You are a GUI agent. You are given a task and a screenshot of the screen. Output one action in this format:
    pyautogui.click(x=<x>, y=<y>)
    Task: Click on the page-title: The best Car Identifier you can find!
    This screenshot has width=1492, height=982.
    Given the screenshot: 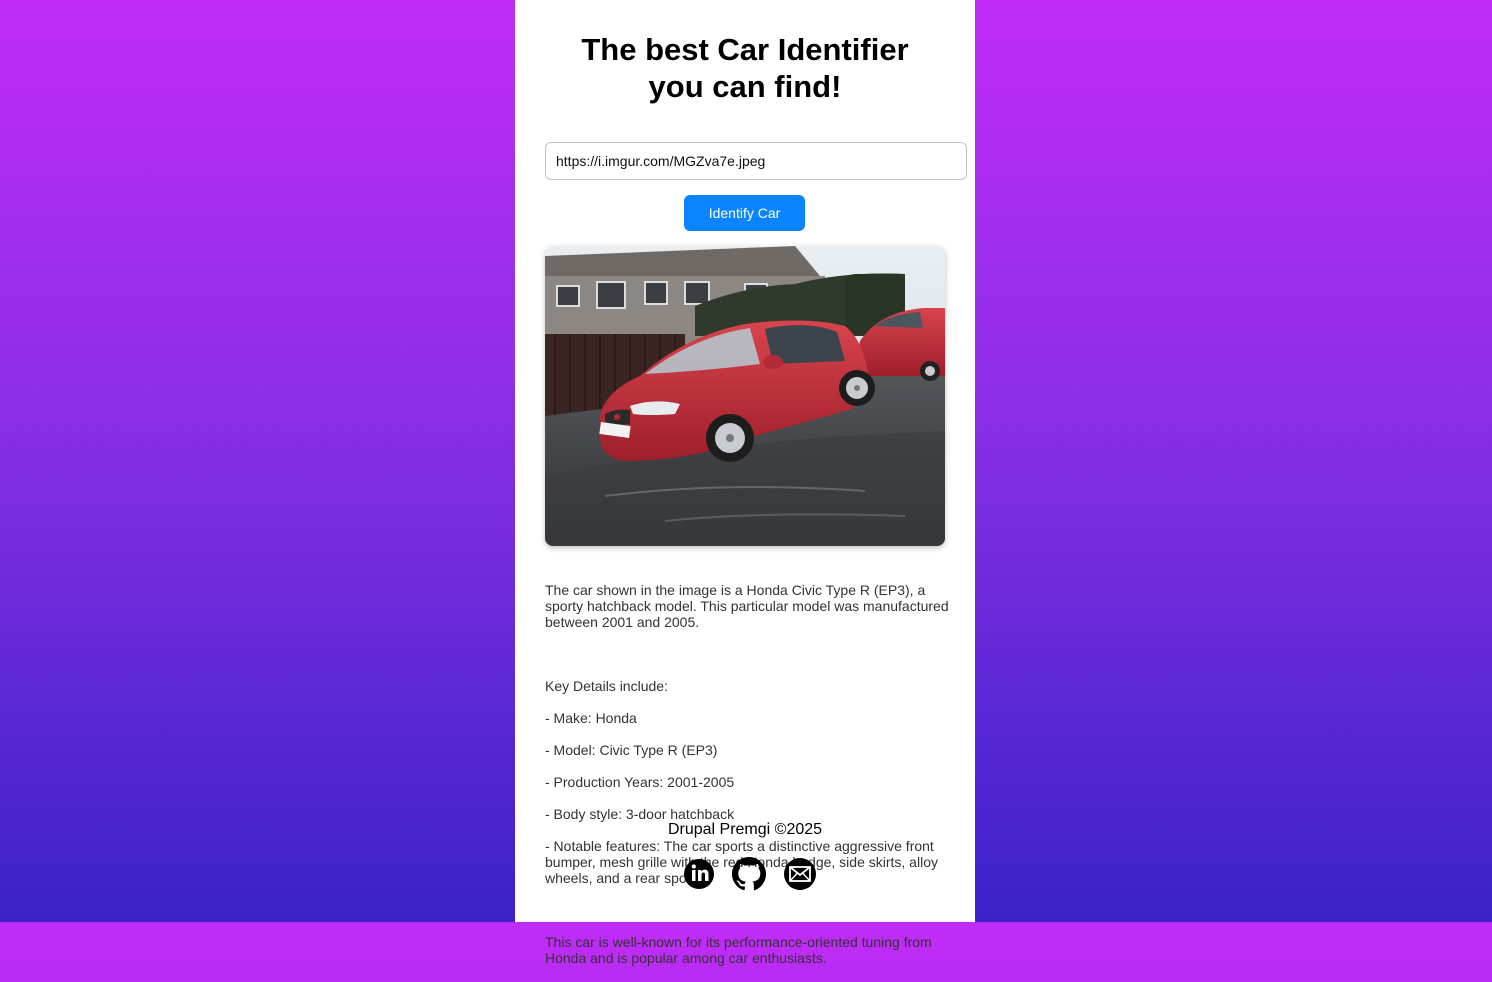 What is the action you would take?
    pyautogui.click(x=745, y=68)
    